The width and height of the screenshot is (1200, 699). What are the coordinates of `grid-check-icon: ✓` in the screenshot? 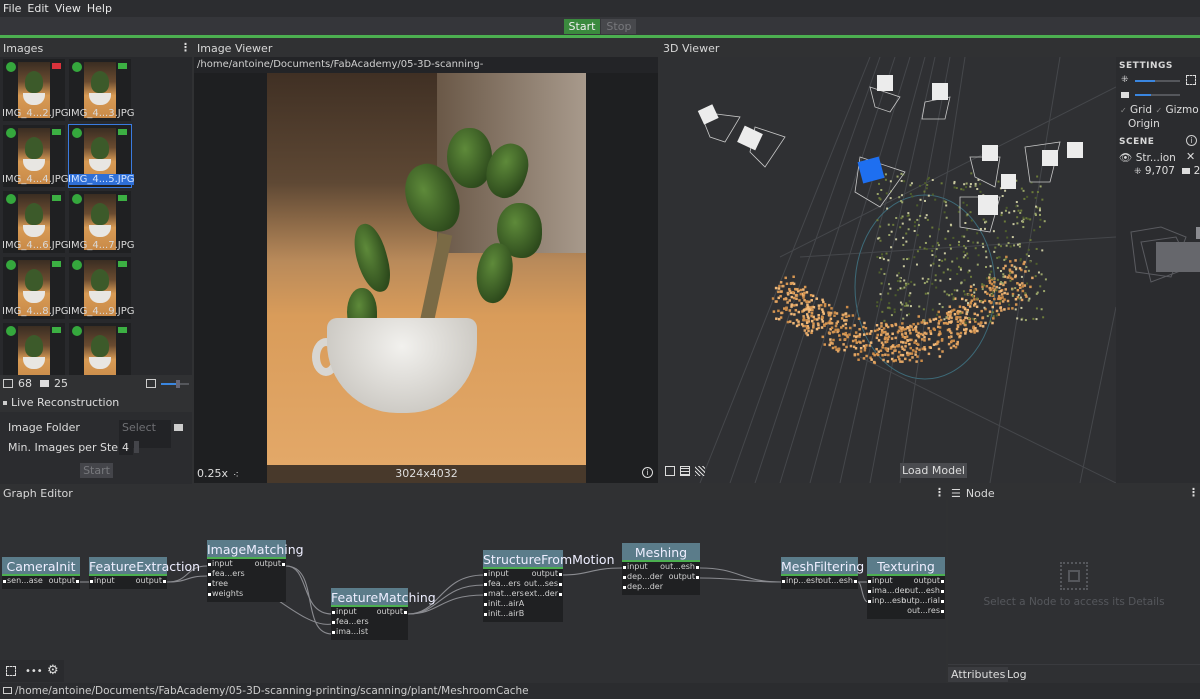 It's located at (1123, 110).